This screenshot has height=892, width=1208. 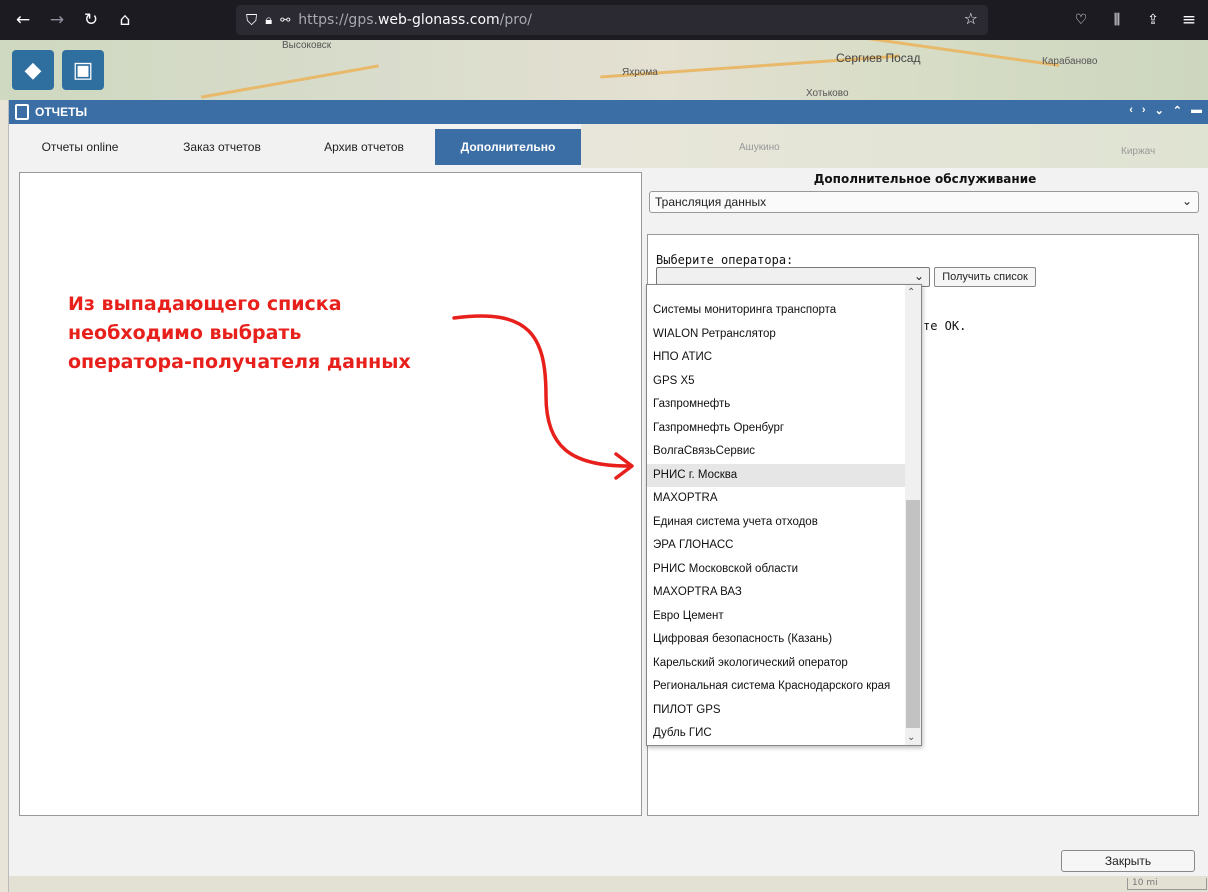 What do you see at coordinates (83, 70) in the screenshot?
I see `reports-icon: ▣` at bounding box center [83, 70].